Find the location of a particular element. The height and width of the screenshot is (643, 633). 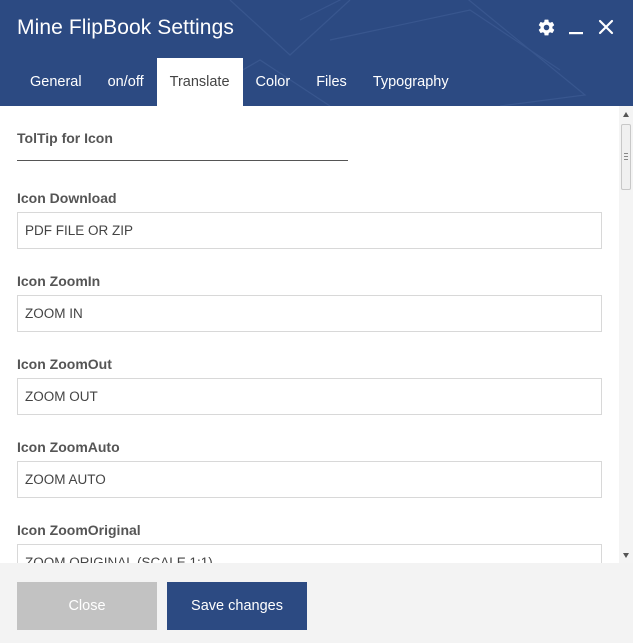

gear-icon is located at coordinates (546, 27).